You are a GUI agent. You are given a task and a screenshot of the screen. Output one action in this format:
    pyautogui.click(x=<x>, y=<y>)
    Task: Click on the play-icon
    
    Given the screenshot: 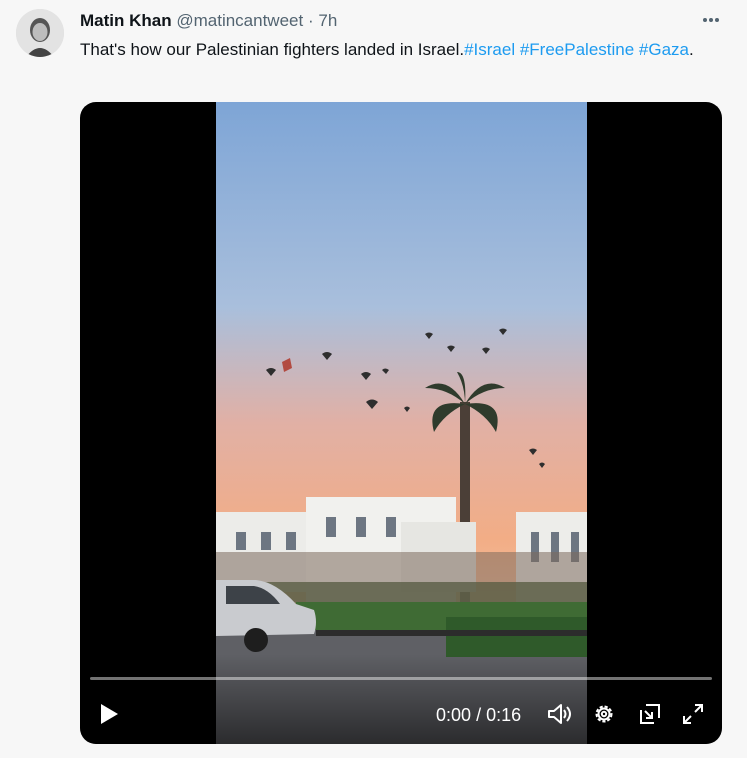 What is the action you would take?
    pyautogui.click(x=109, y=714)
    